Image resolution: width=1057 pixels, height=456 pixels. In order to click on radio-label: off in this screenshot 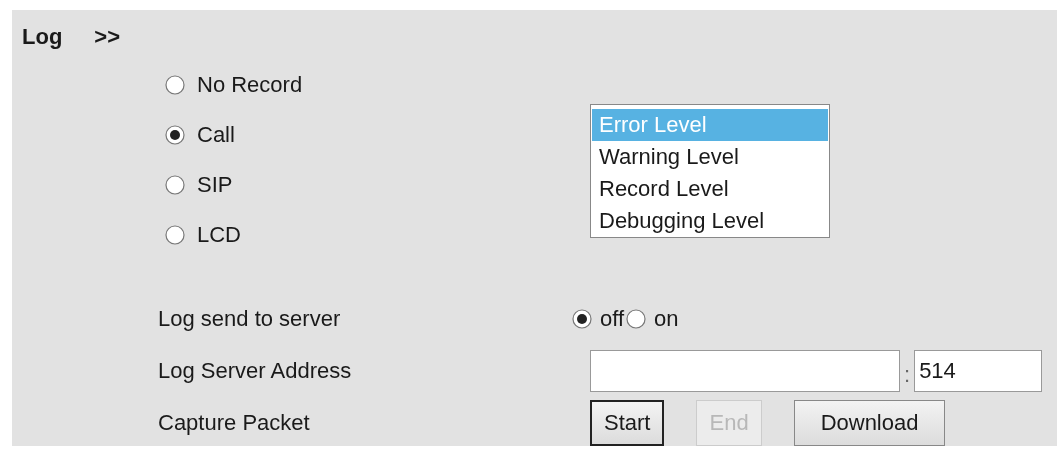, I will do `click(612, 319)`.